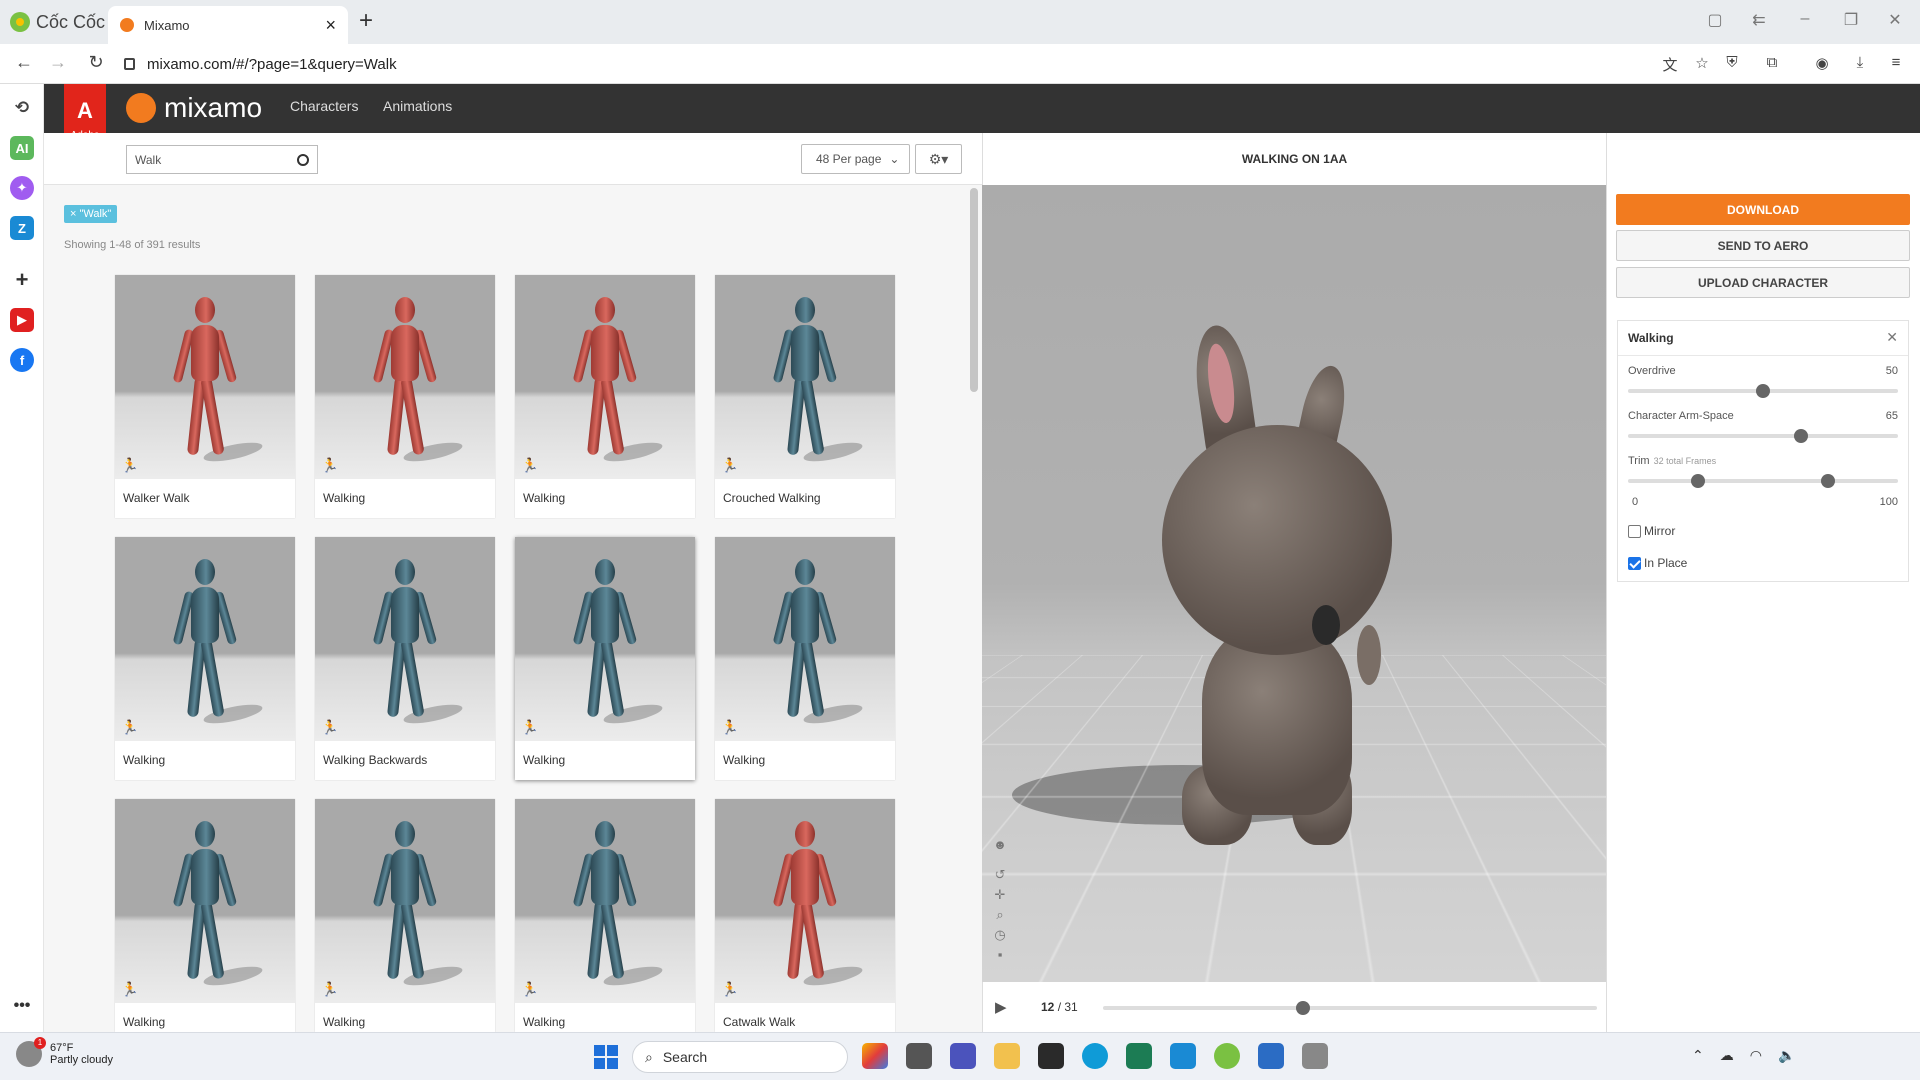  What do you see at coordinates (1271, 1056) in the screenshot?
I see `notepad-icon` at bounding box center [1271, 1056].